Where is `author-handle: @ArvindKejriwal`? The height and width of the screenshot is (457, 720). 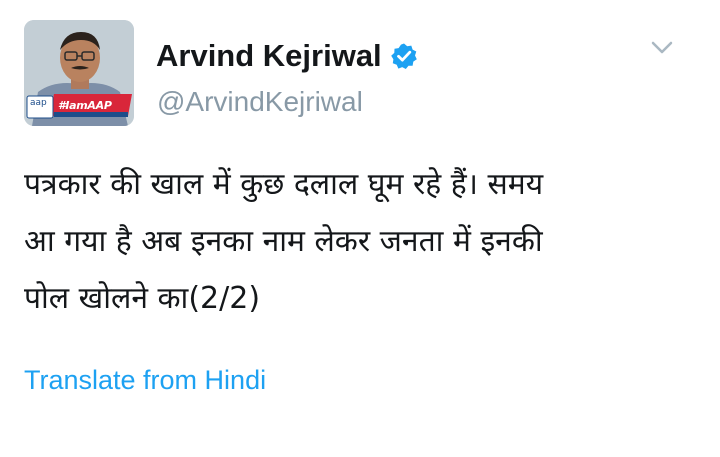
author-handle: @ArvindKejriwal is located at coordinates (260, 102).